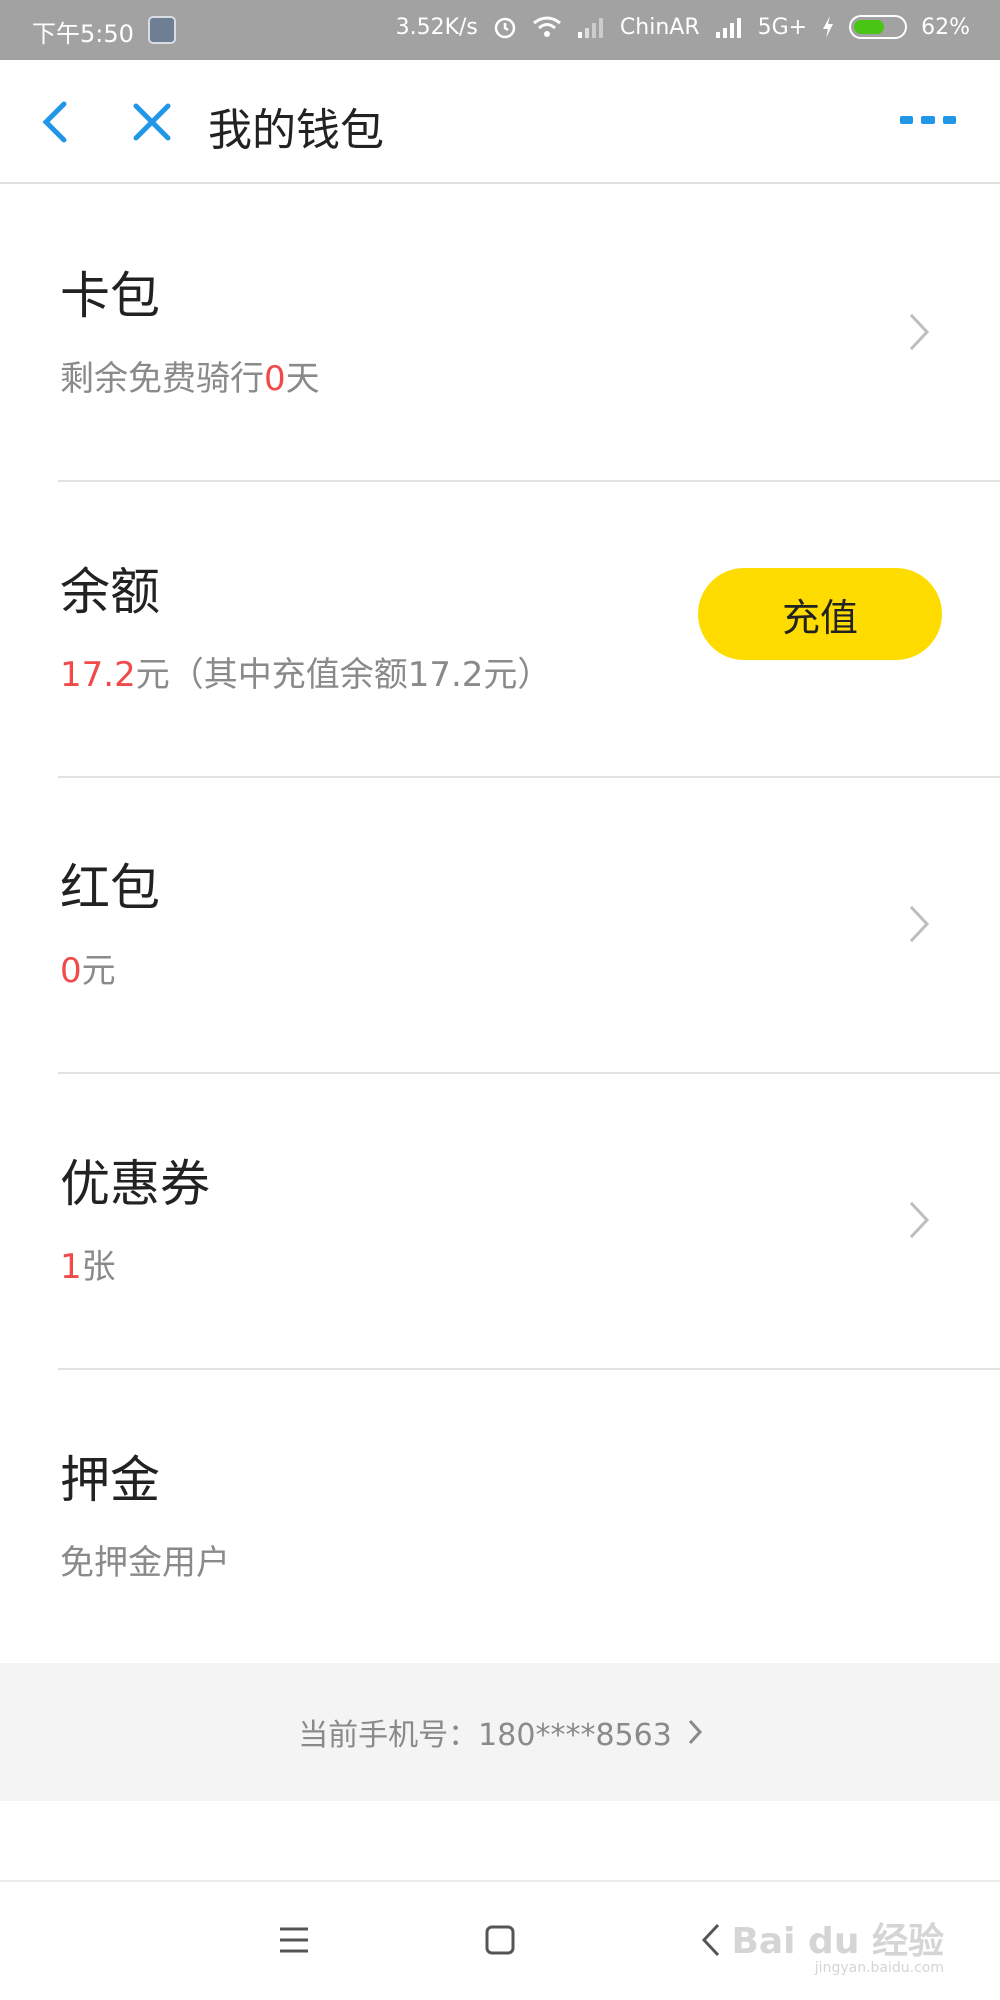  What do you see at coordinates (945, 27) in the screenshot?
I see `battery-percent: 62%` at bounding box center [945, 27].